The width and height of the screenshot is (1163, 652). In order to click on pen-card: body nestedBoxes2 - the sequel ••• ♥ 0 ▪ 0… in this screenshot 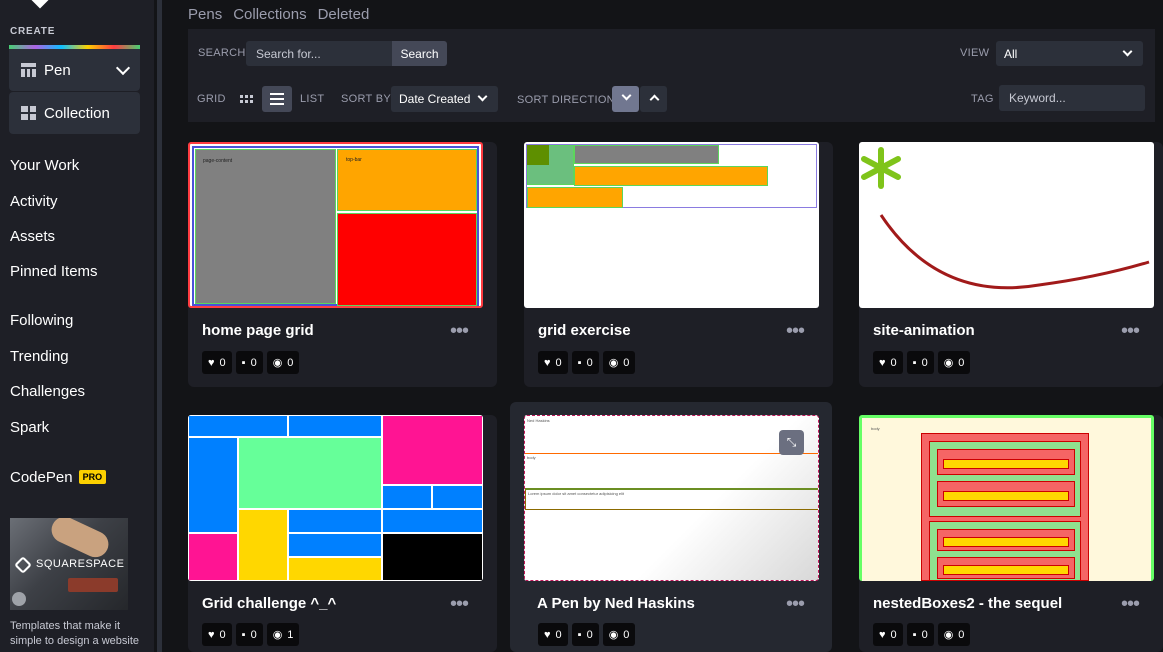, I will do `click(1011, 533)`.